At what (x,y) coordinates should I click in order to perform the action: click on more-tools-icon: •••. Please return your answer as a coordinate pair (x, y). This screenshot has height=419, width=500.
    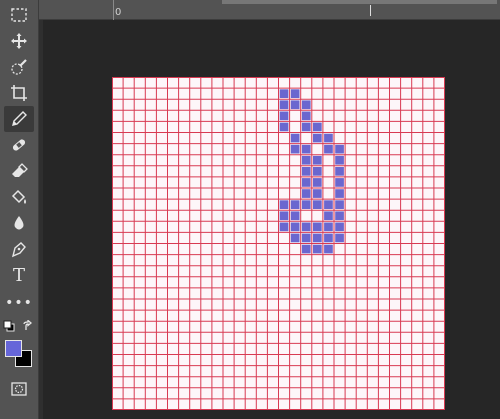
    Looking at the image, I should click on (19, 303).